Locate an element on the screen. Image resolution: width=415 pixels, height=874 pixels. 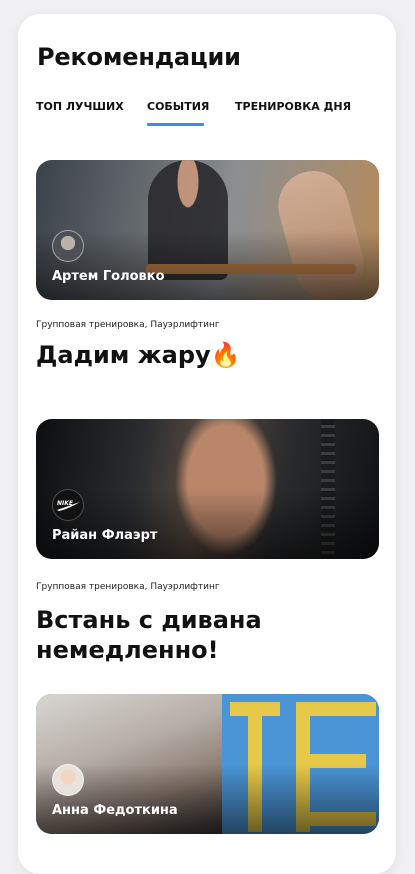
tab-top-best: ТОП ЛУЧШИХ is located at coordinates (80, 106).